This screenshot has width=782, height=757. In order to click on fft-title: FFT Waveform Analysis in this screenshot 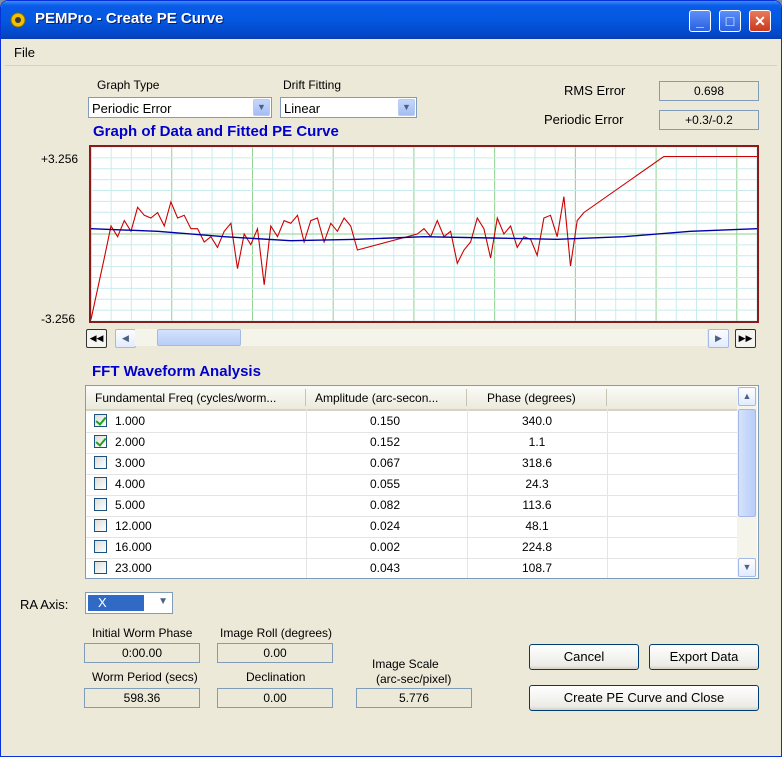, I will do `click(176, 371)`.